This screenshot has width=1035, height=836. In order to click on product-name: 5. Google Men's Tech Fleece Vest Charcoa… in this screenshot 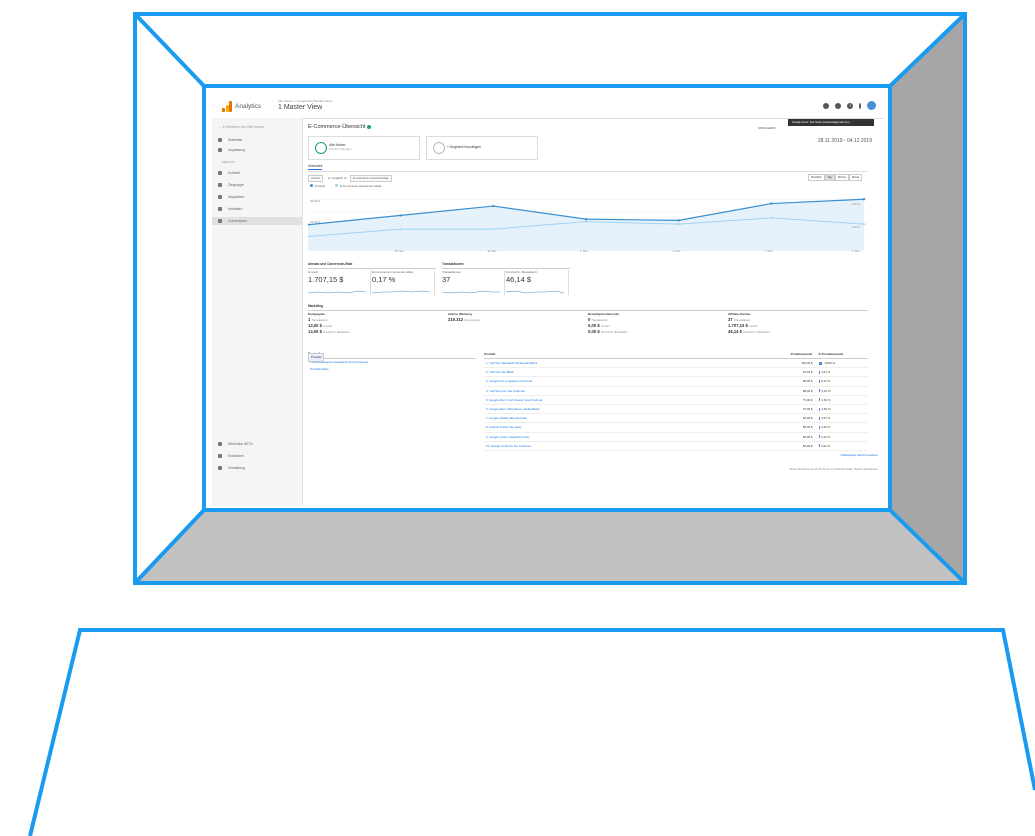, I will do `click(623, 400)`.